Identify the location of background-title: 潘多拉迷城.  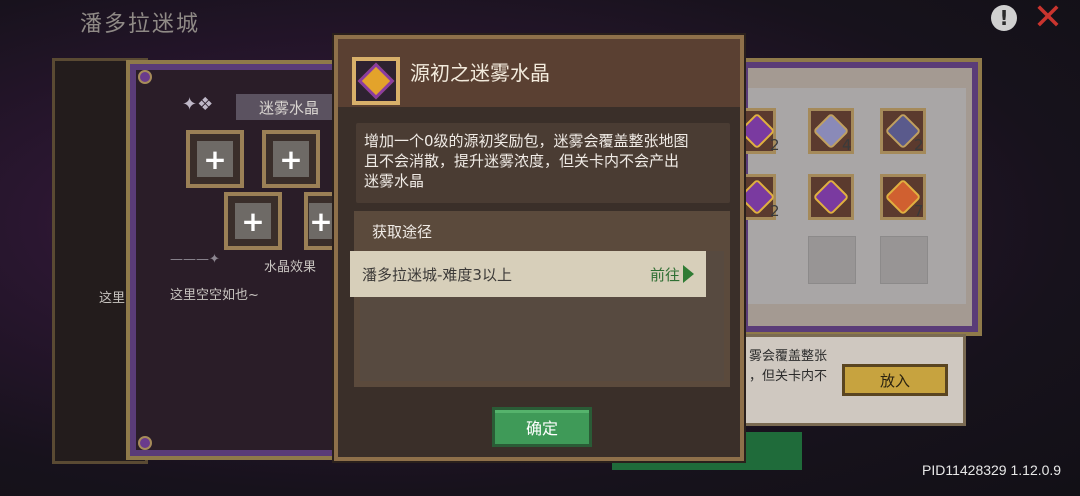
(140, 24).